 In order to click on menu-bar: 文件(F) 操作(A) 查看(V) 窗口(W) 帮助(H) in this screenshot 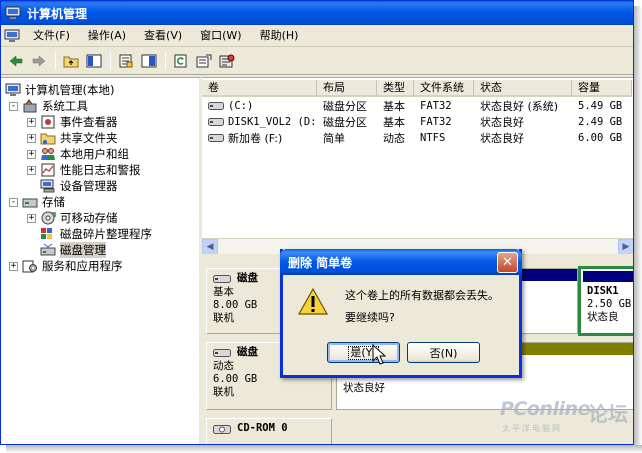, I will do `click(317, 36)`.